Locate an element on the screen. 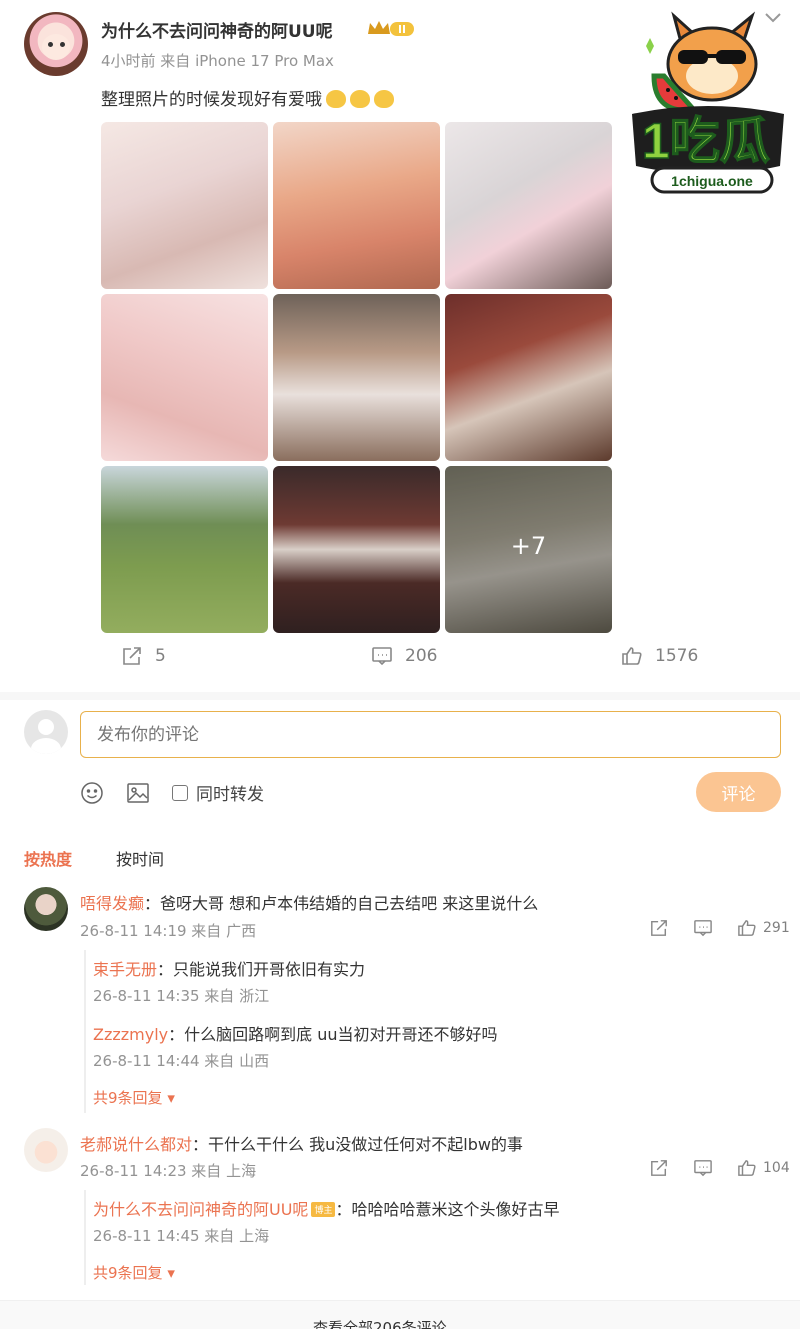 The height and width of the screenshot is (1329, 800). commenter-name: 唔得发癫 is located at coordinates (112, 903).